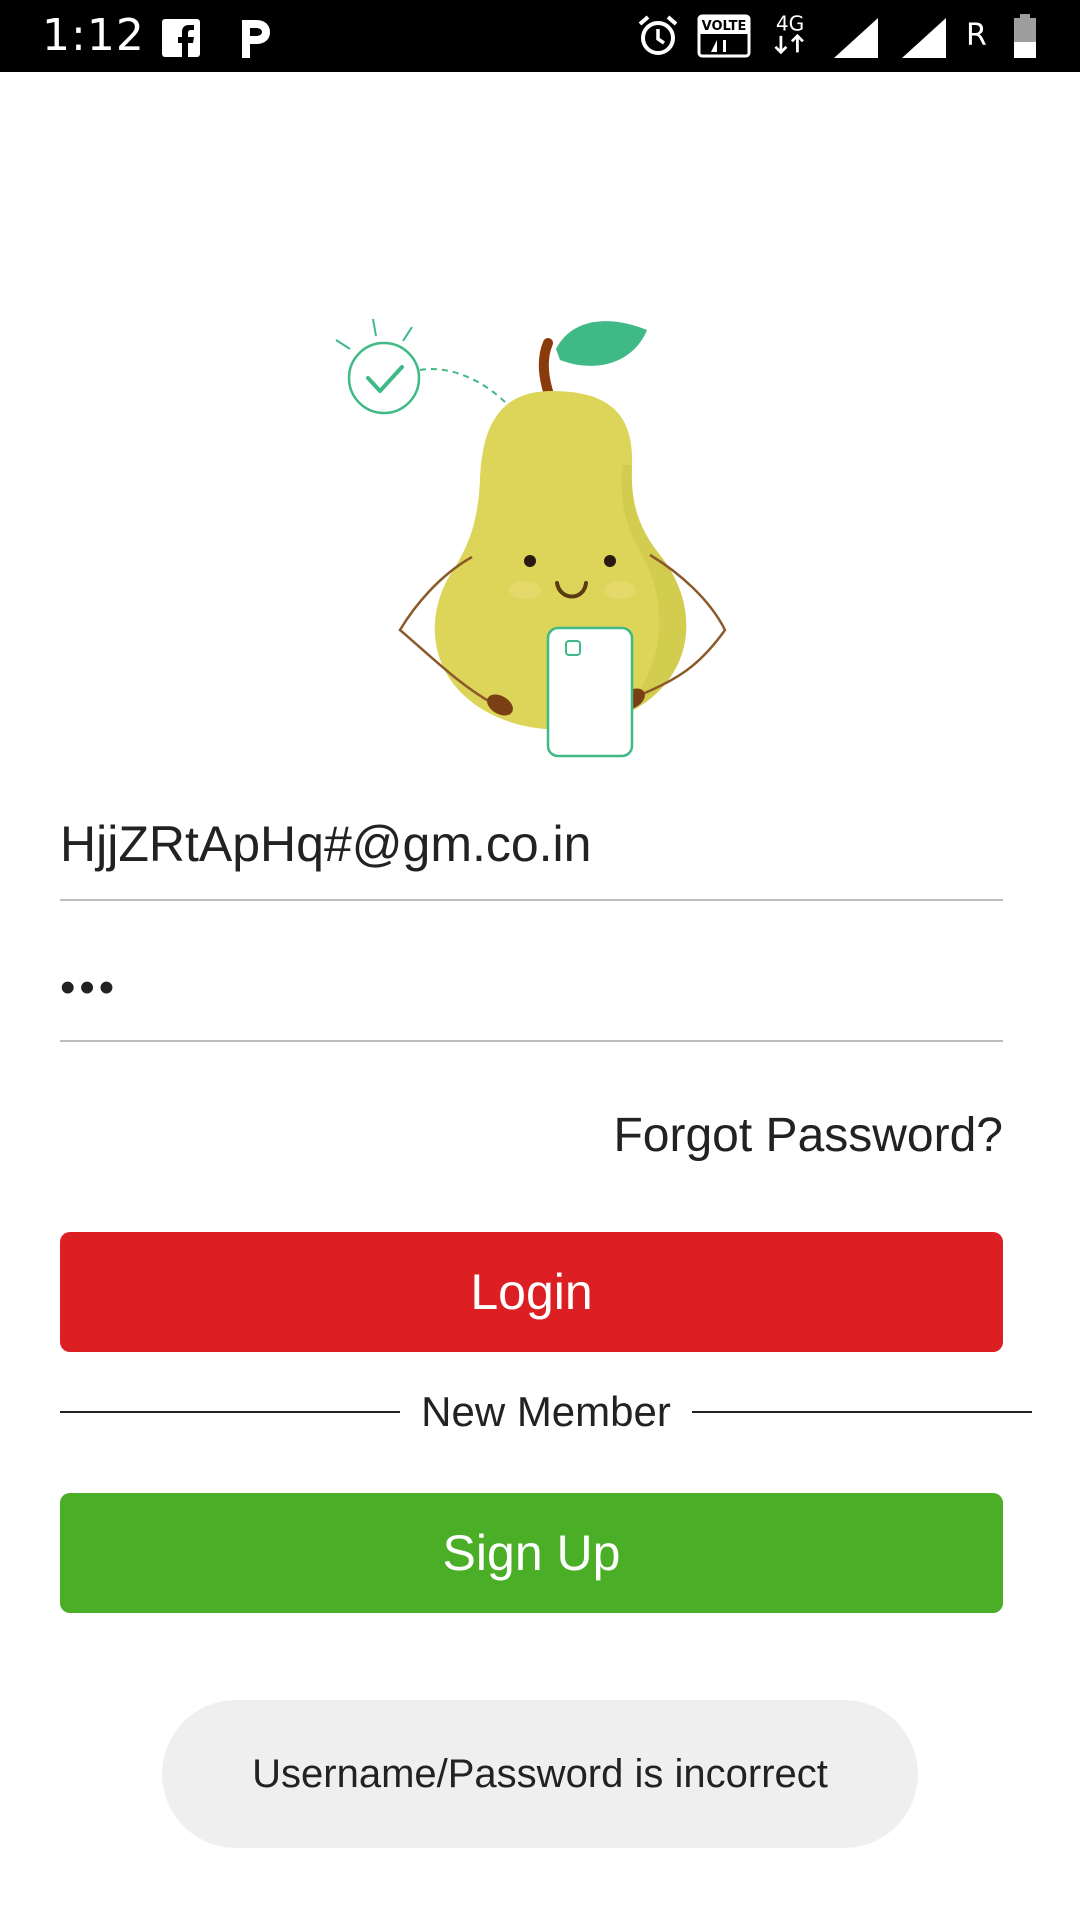 The height and width of the screenshot is (1920, 1080). I want to click on status-time: 1:12, so click(93, 35).